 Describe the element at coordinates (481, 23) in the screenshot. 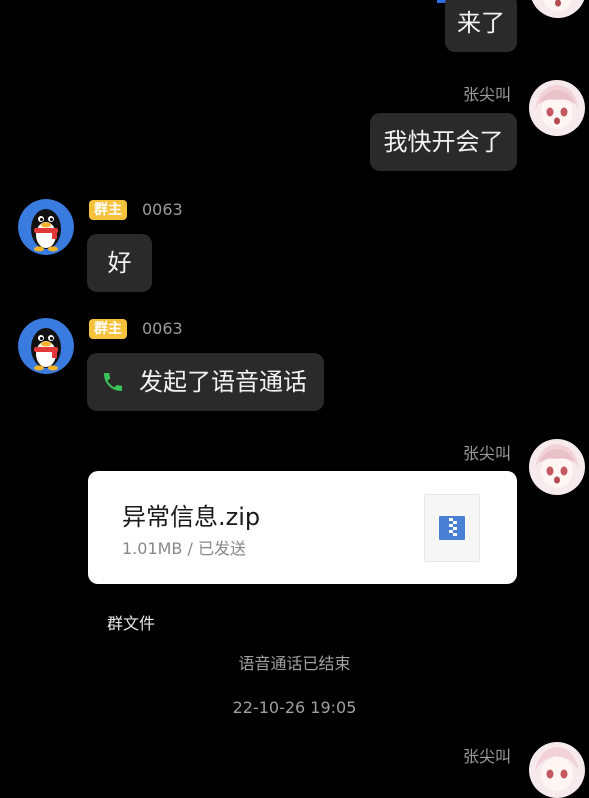

I see `message-text: 来了` at that location.